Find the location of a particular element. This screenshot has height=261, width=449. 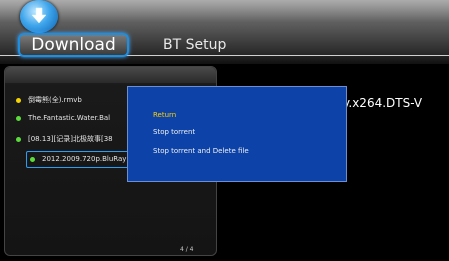

list-item: The.Fantastic.Water.Bal is located at coordinates (76, 118).